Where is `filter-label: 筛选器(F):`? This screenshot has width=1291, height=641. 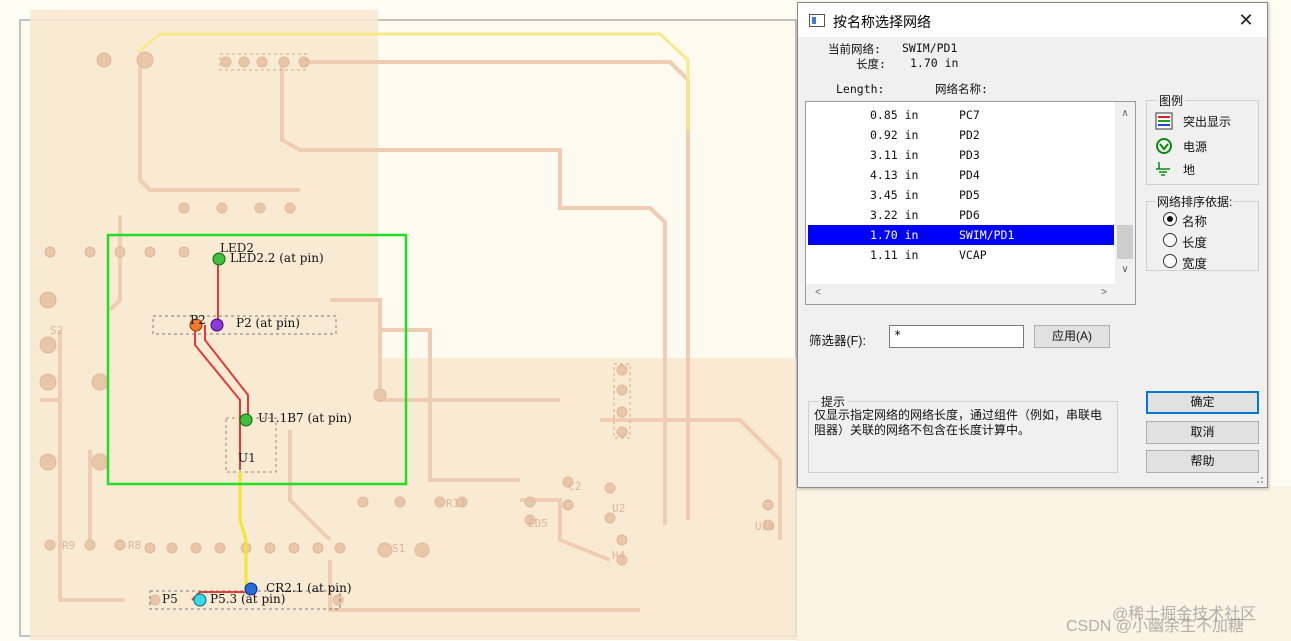 filter-label: 筛选器(F): is located at coordinates (837, 341).